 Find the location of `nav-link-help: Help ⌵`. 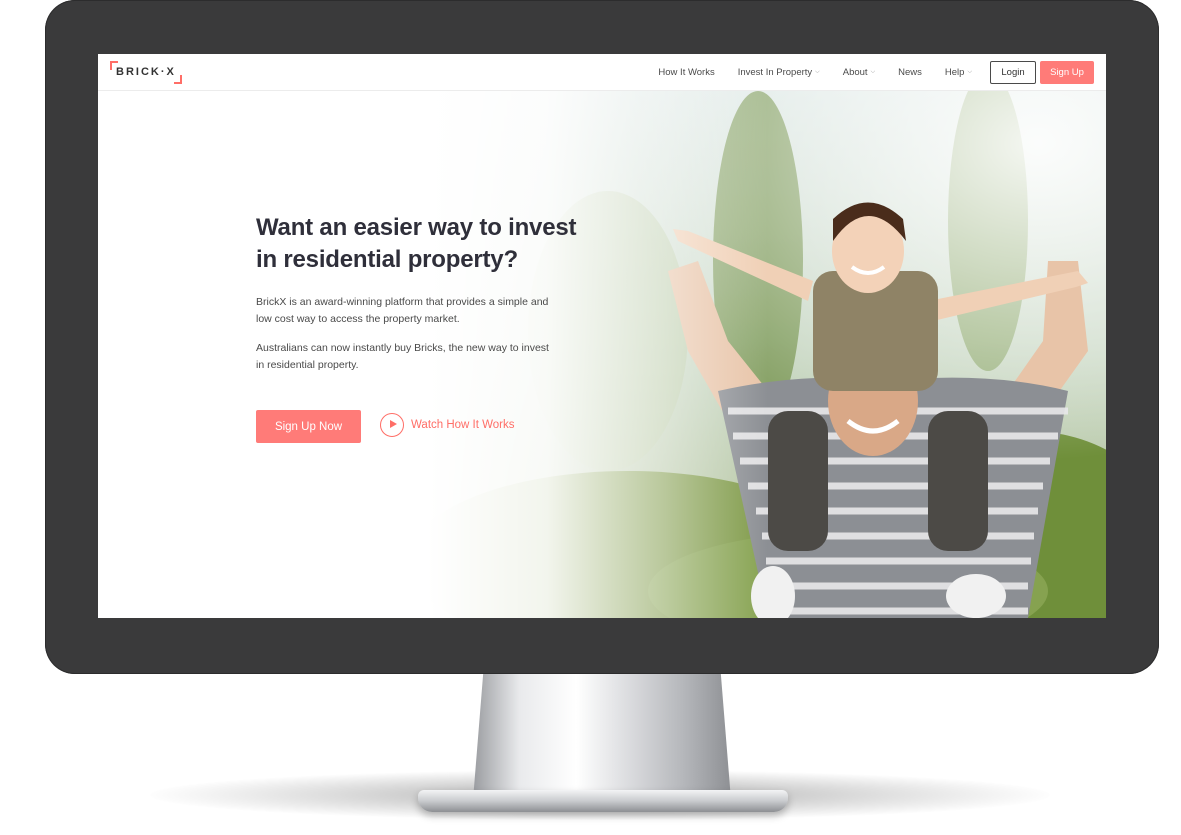

nav-link-help: Help ⌵ is located at coordinates (958, 72).